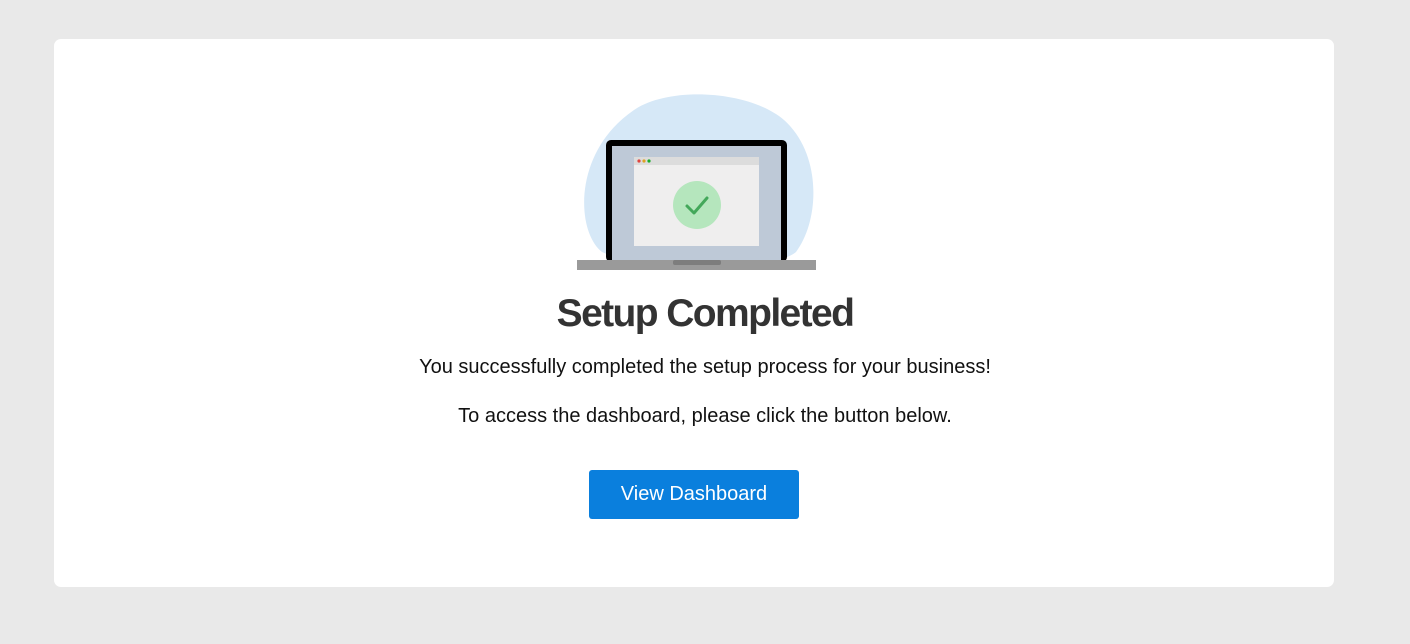  I want to click on laptop-check-icon, so click(696, 182).